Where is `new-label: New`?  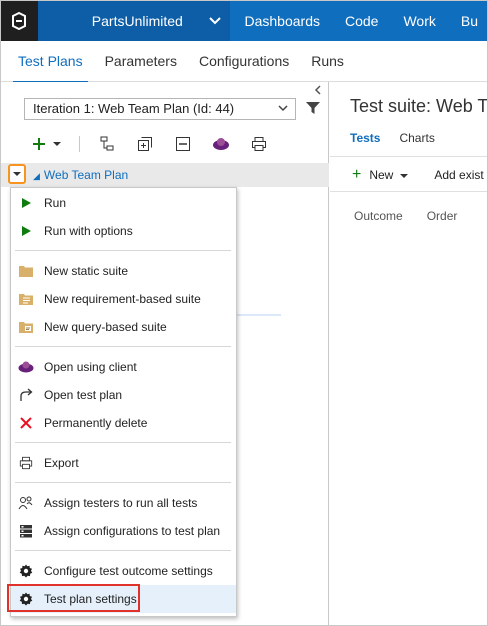
new-label: New is located at coordinates (381, 175).